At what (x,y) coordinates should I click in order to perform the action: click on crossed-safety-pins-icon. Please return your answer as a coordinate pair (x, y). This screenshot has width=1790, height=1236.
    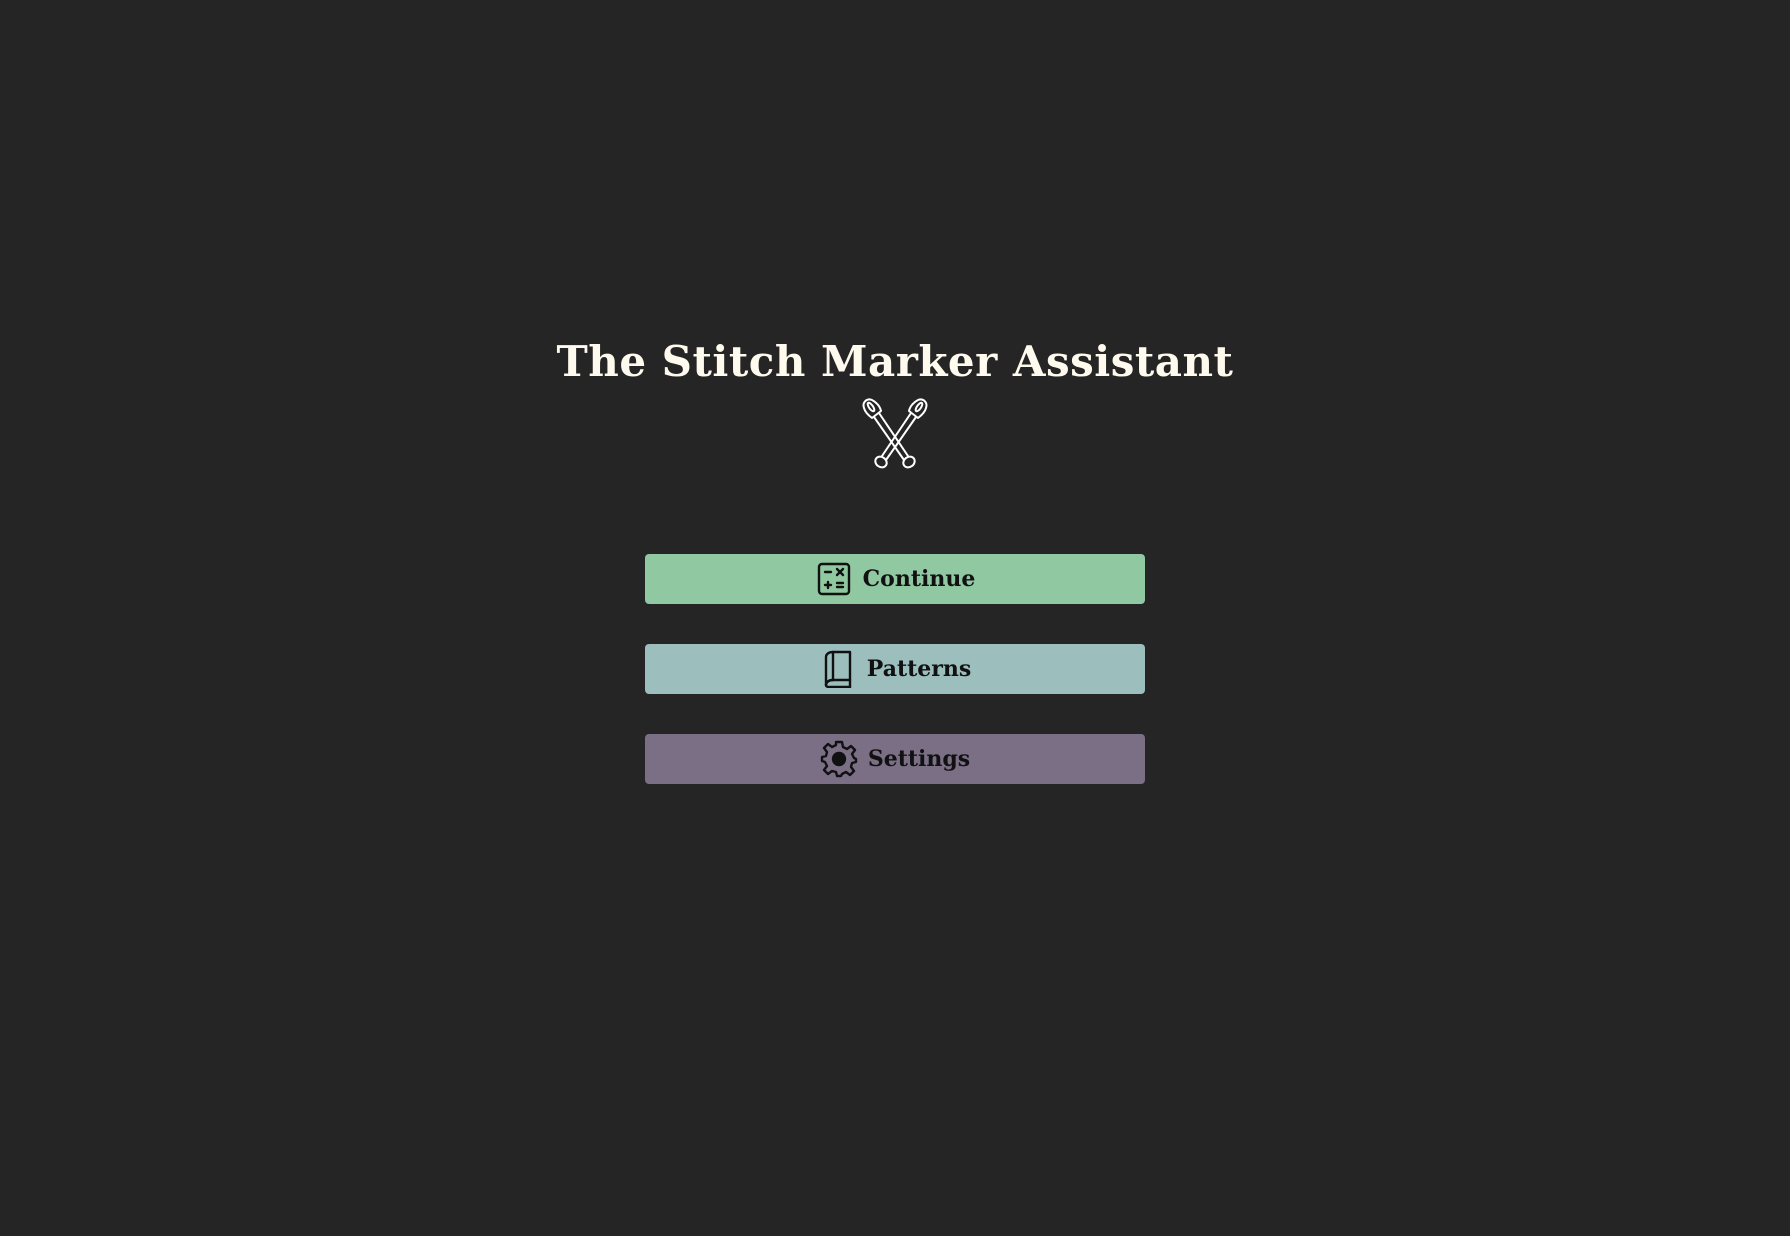
    Looking at the image, I should click on (895, 433).